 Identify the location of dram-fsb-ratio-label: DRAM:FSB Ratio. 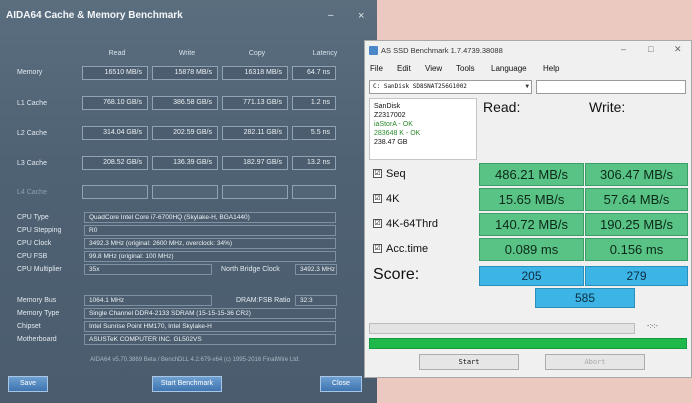
(263, 300).